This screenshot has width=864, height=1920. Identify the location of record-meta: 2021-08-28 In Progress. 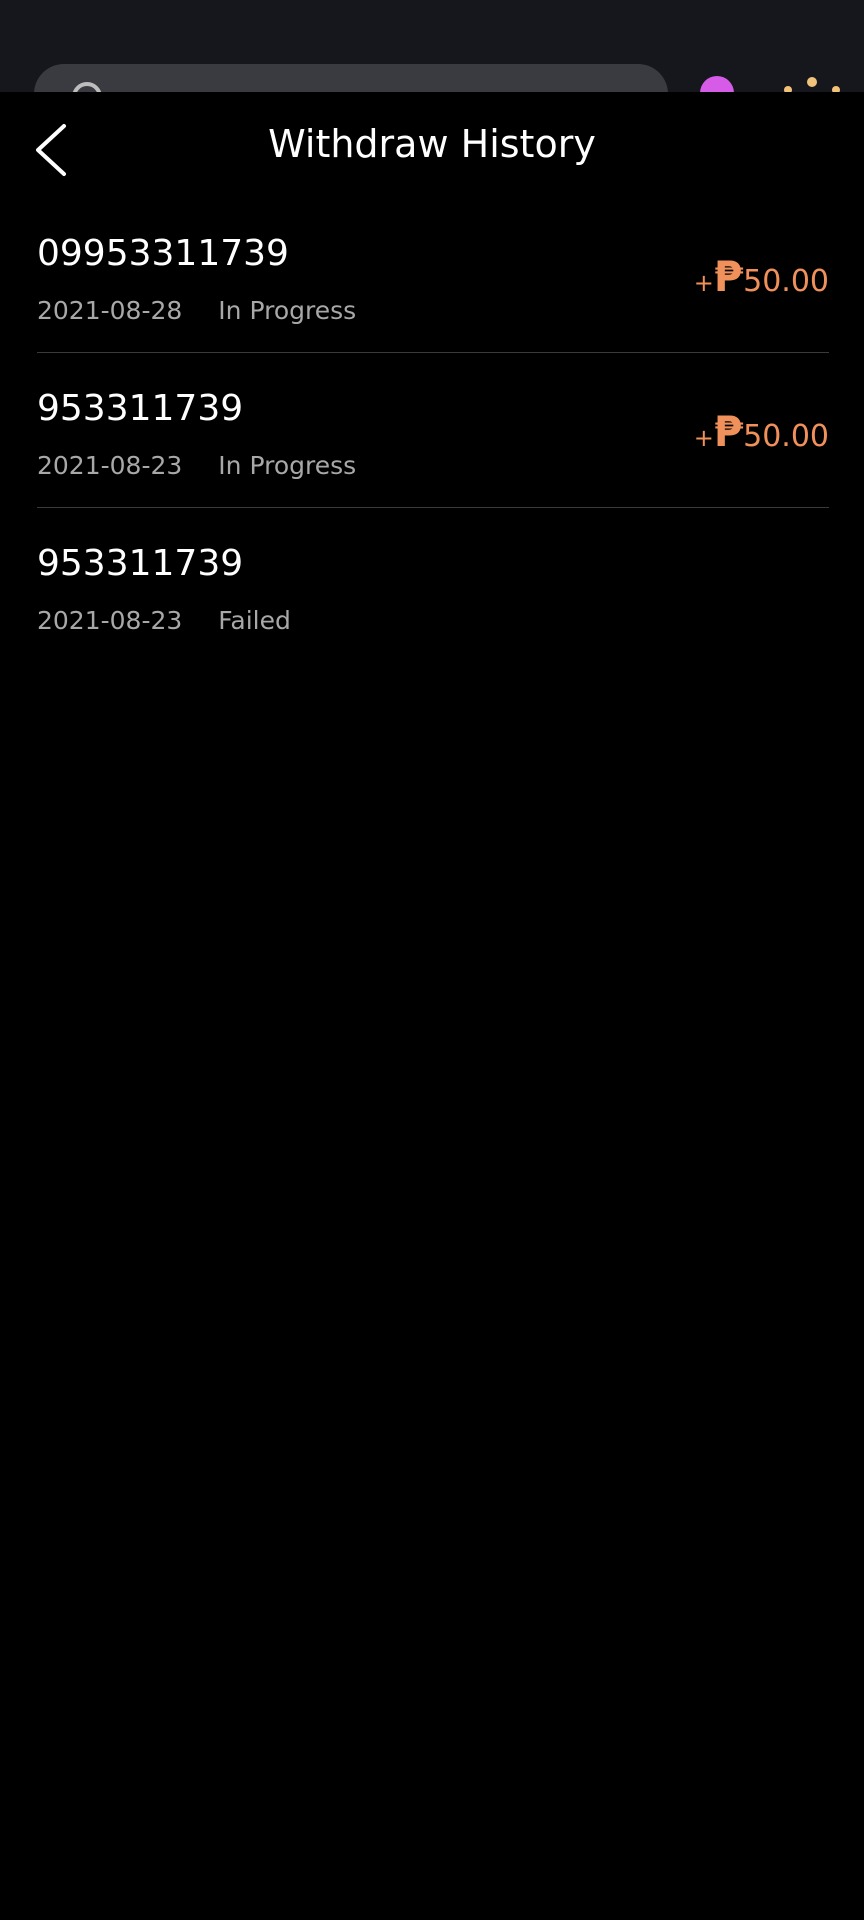
(196, 311).